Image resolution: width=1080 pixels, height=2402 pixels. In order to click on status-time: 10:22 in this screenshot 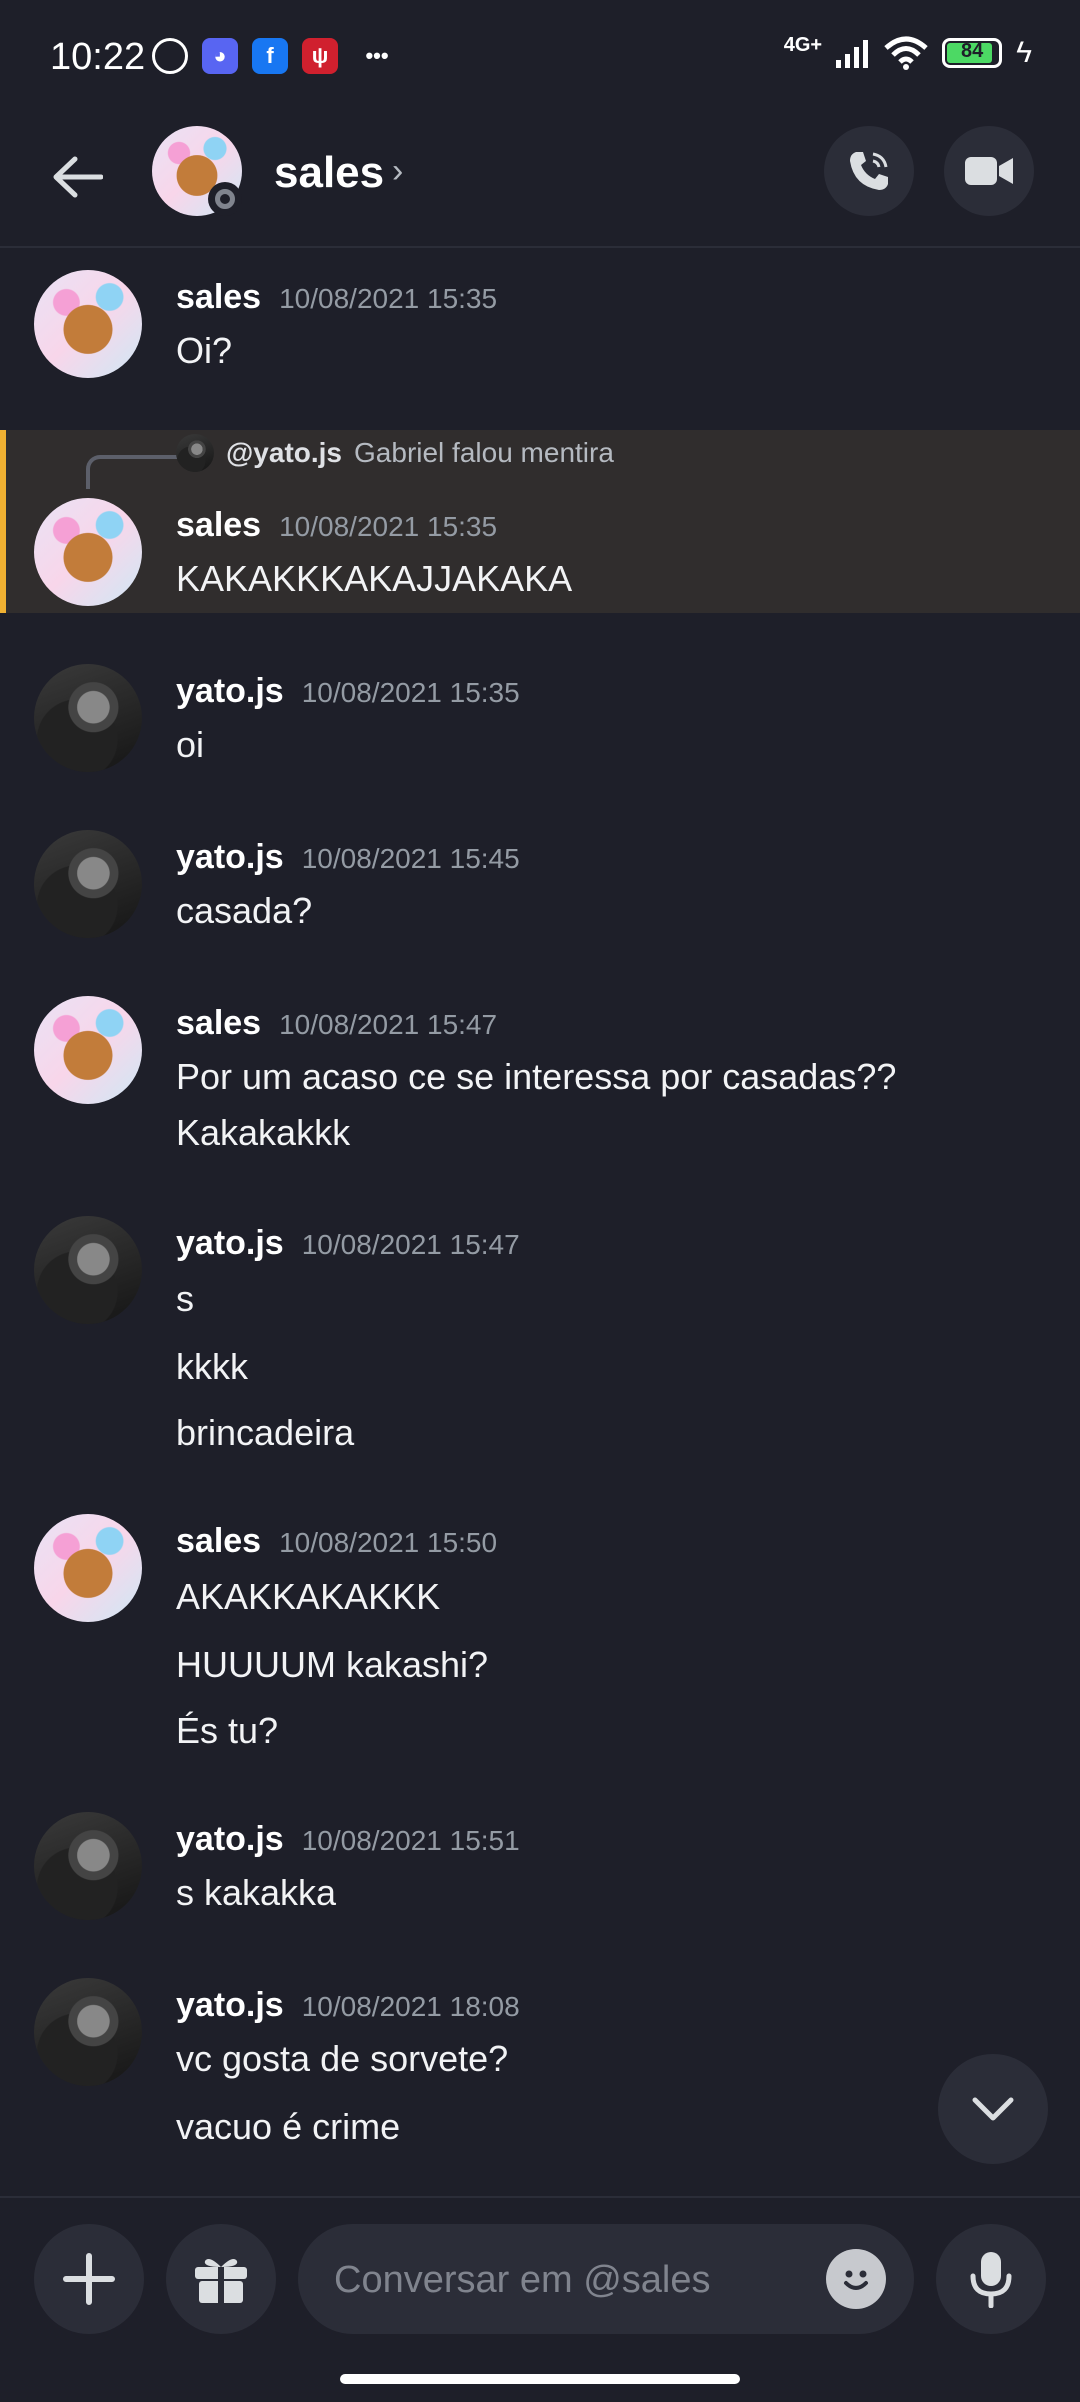, I will do `click(98, 57)`.